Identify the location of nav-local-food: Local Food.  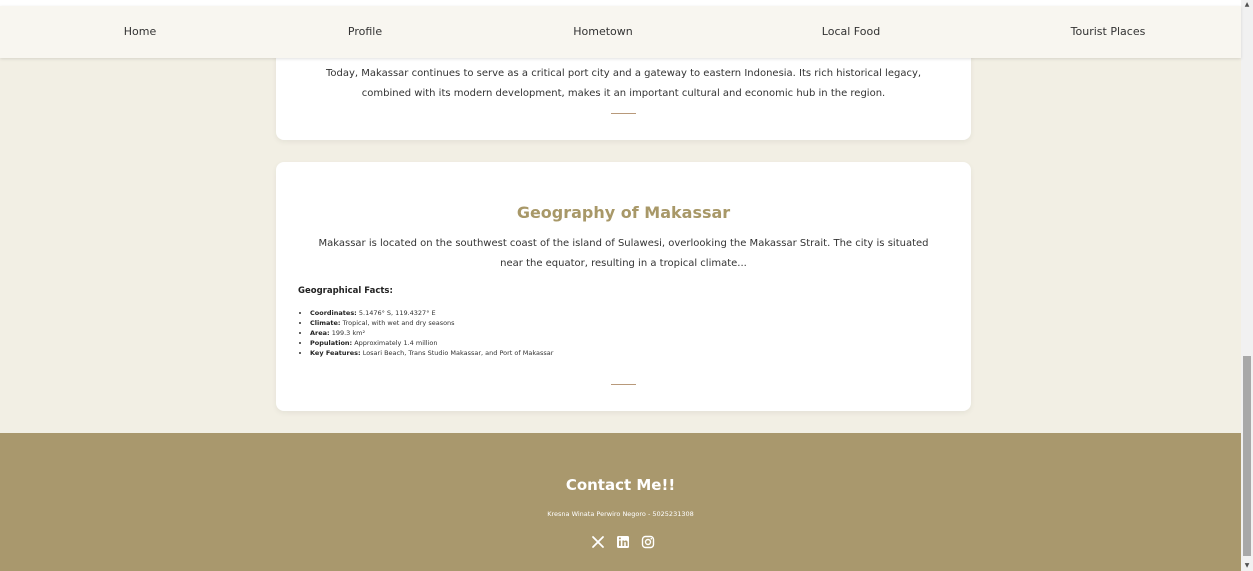
(851, 32).